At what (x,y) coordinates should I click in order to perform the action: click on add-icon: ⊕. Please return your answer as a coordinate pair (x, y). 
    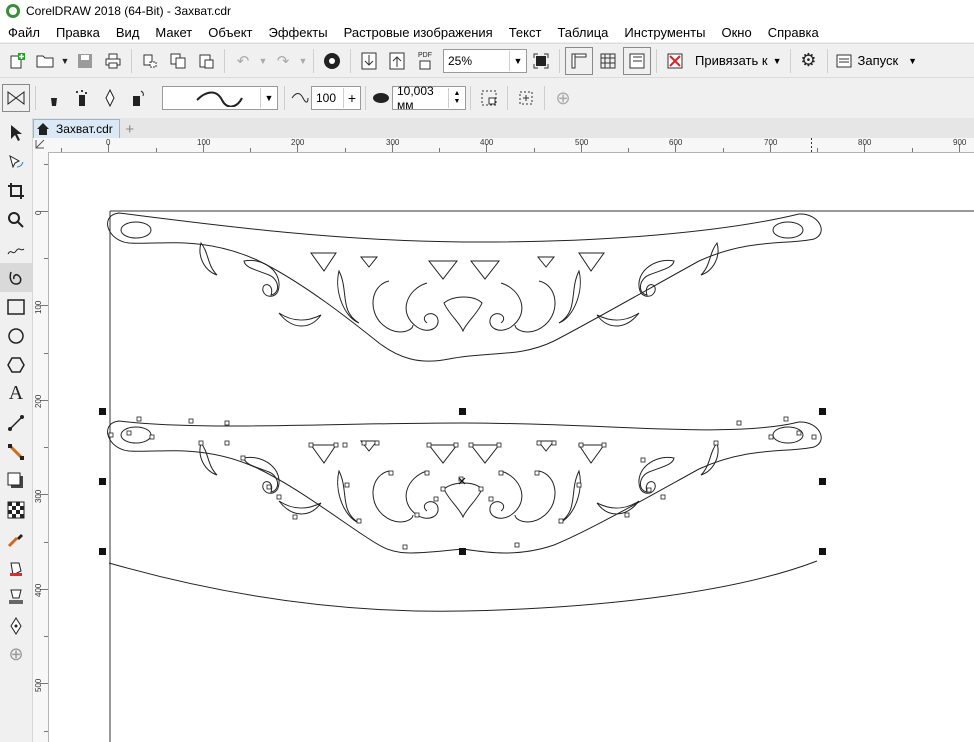
    Looking at the image, I should click on (563, 98).